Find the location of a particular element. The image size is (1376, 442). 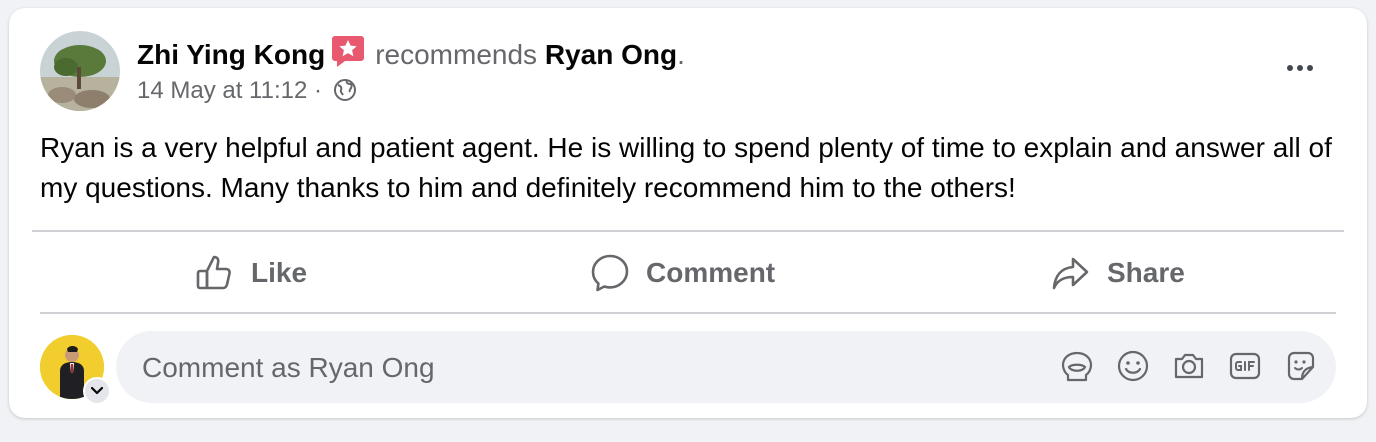

globe-icon is located at coordinates (345, 94).